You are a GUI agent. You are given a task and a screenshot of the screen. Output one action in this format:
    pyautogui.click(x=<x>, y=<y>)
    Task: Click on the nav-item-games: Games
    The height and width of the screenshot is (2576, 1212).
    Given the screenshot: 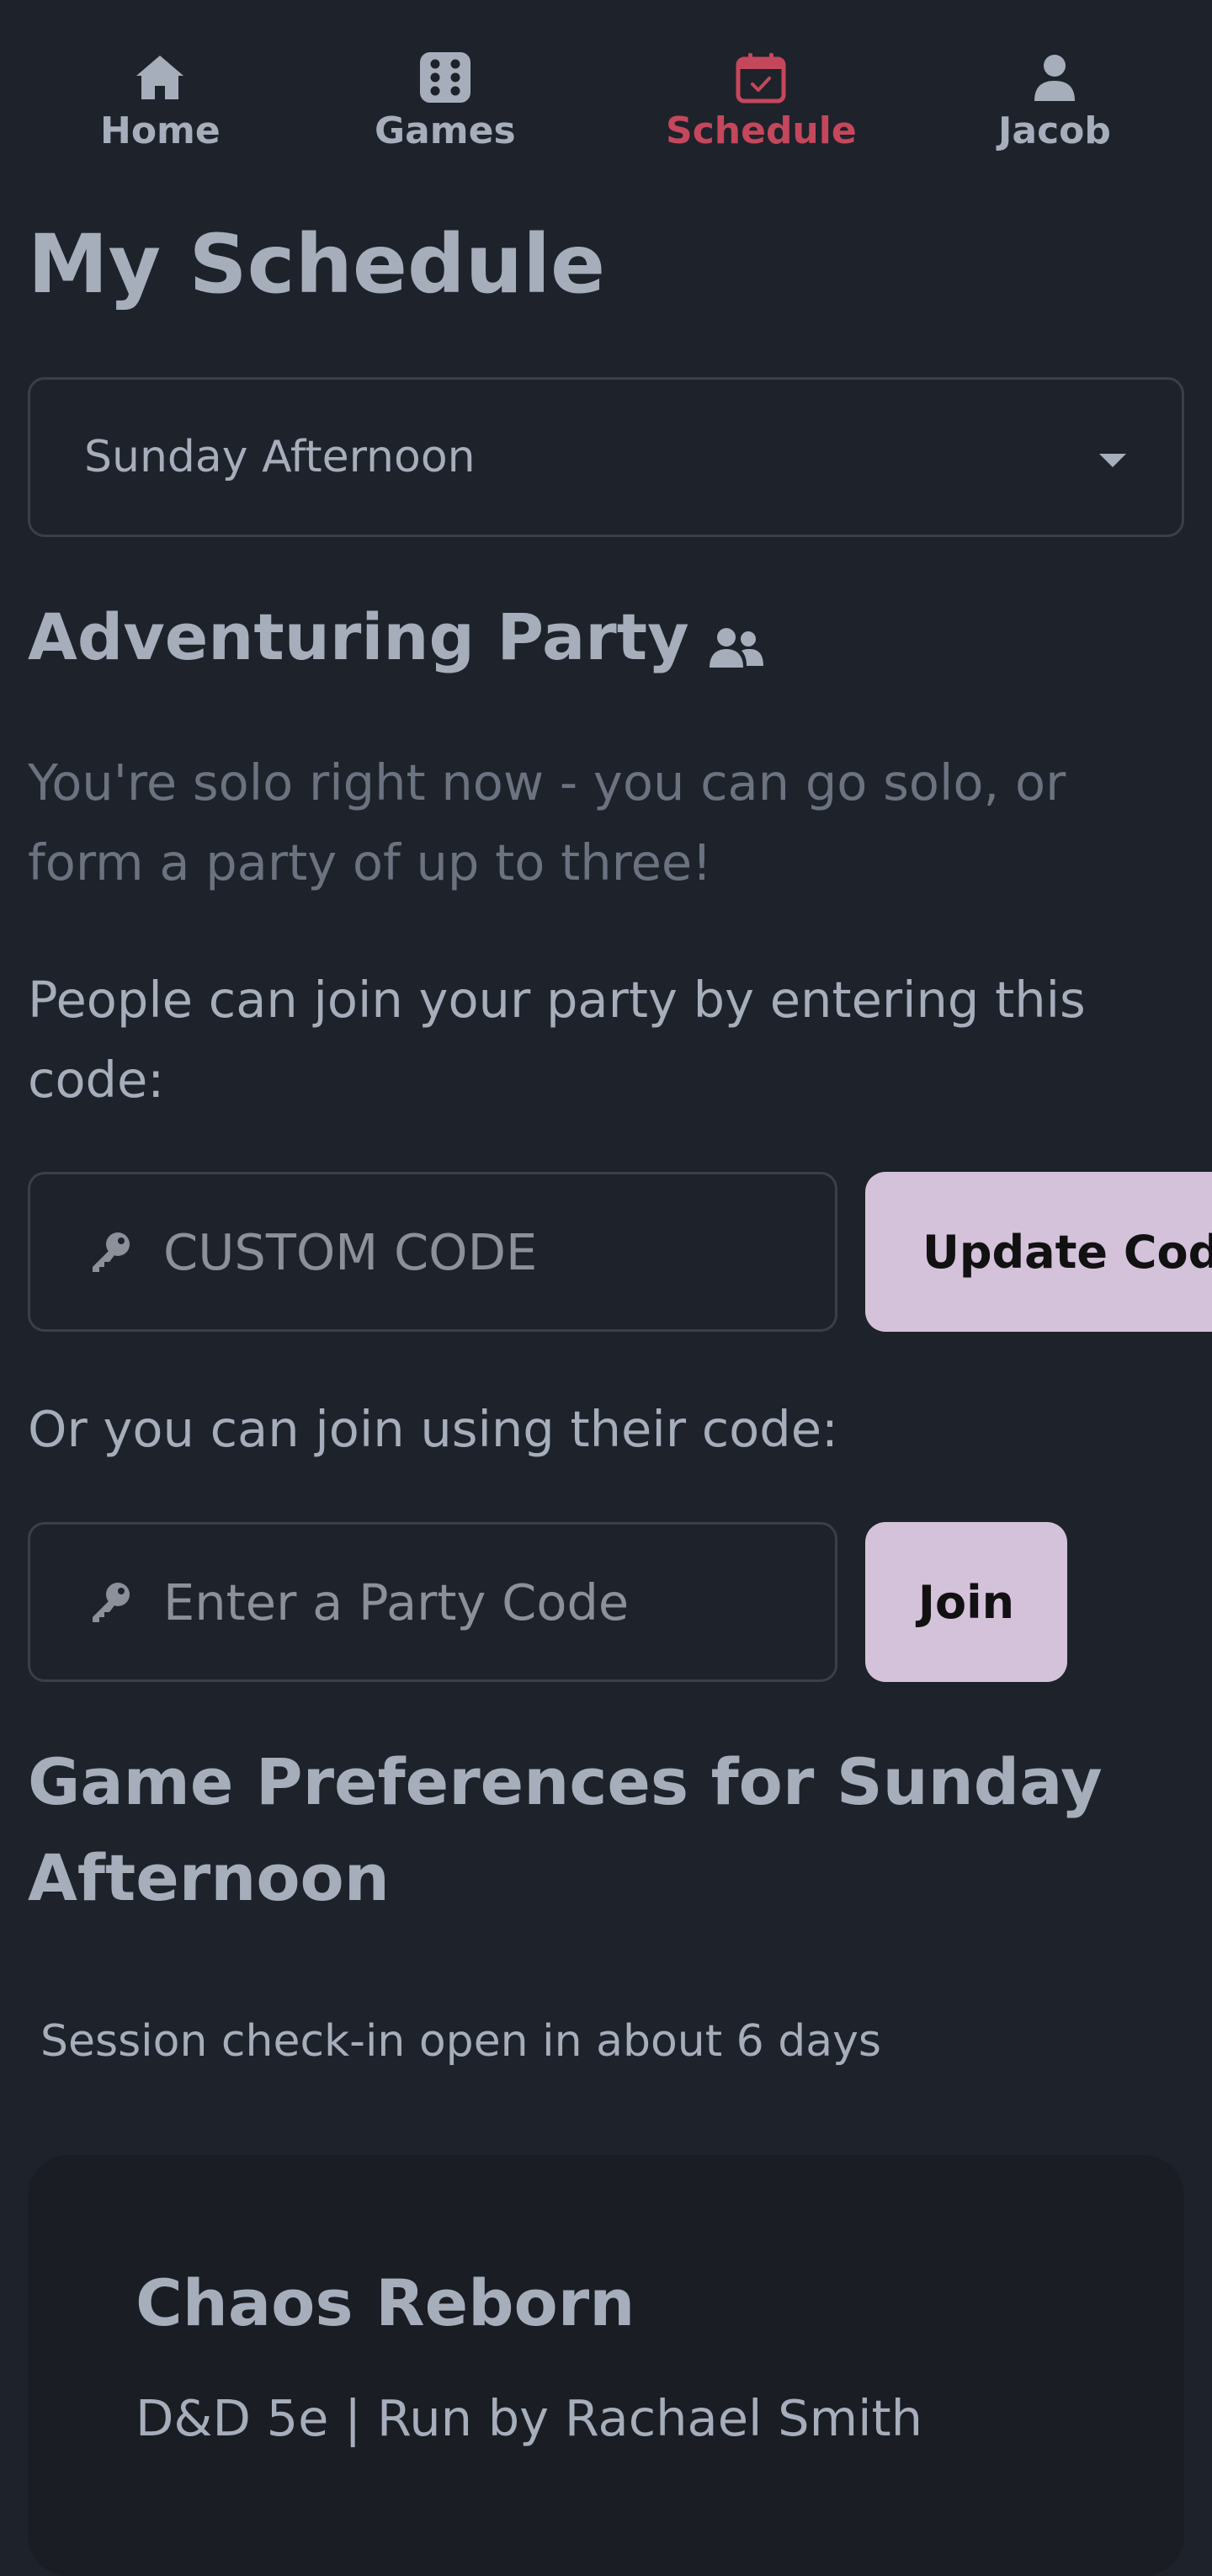 What is the action you would take?
    pyautogui.click(x=445, y=100)
    